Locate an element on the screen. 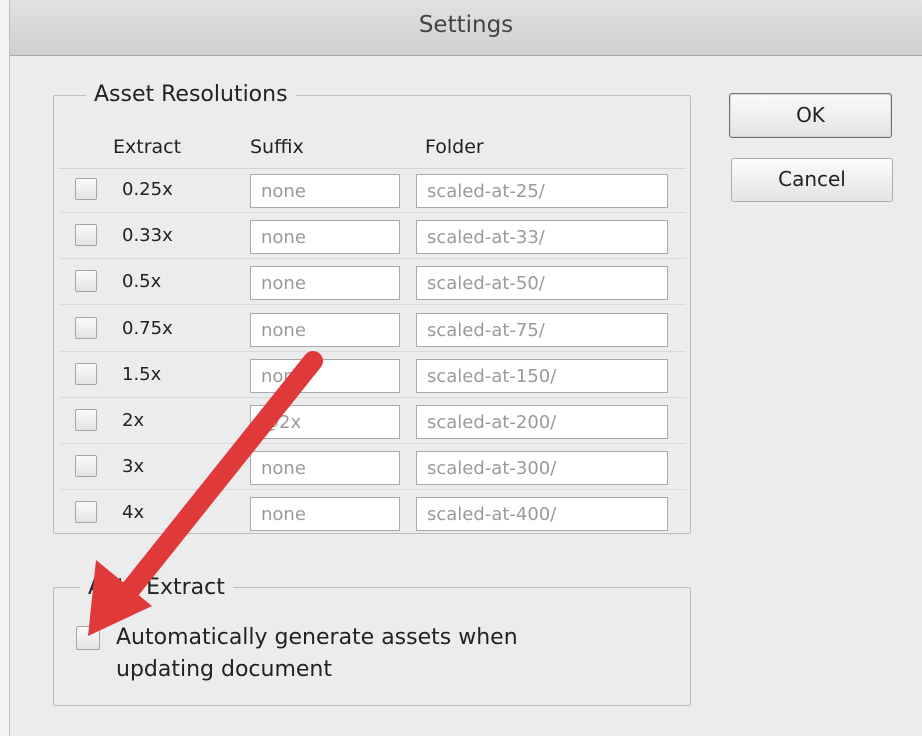 The image size is (922, 736). arrow-shaft is located at coordinates (221, 475).